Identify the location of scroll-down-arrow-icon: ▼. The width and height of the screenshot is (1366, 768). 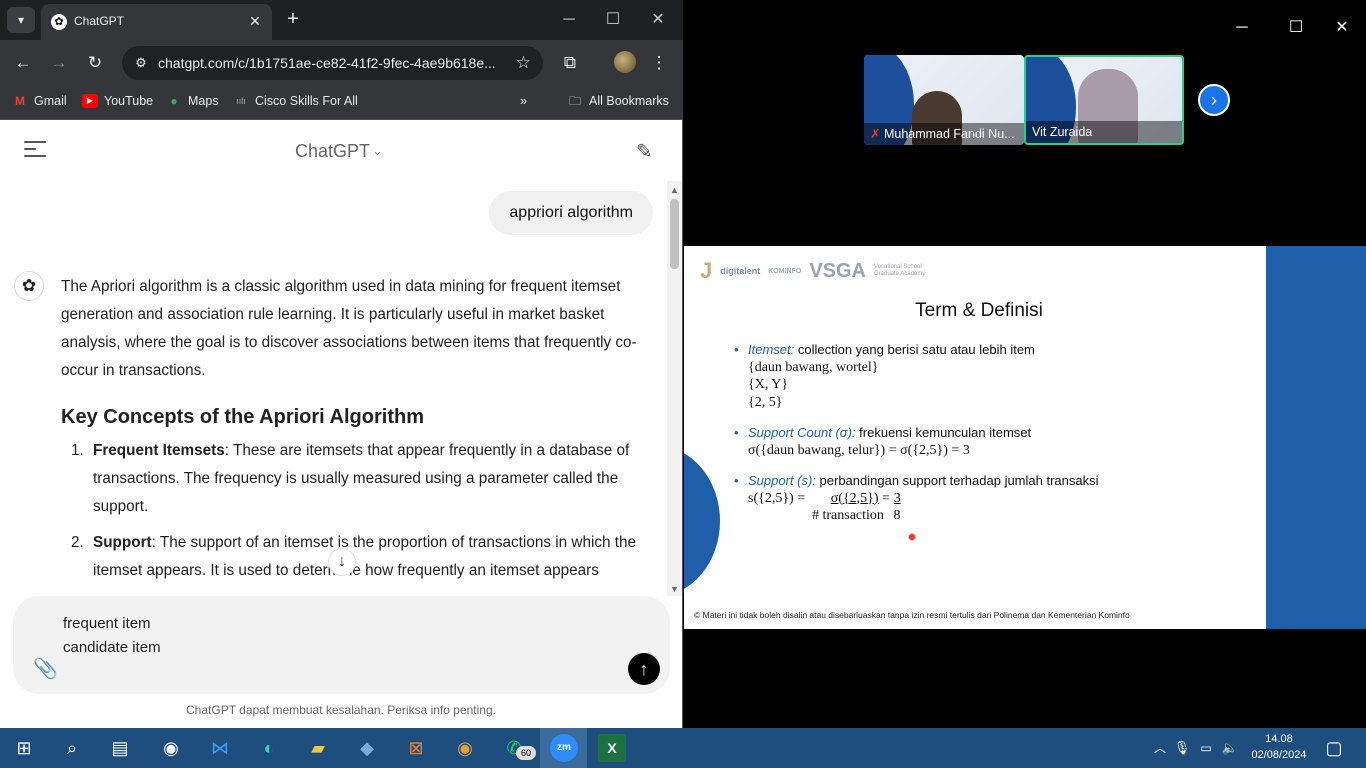
(674, 589).